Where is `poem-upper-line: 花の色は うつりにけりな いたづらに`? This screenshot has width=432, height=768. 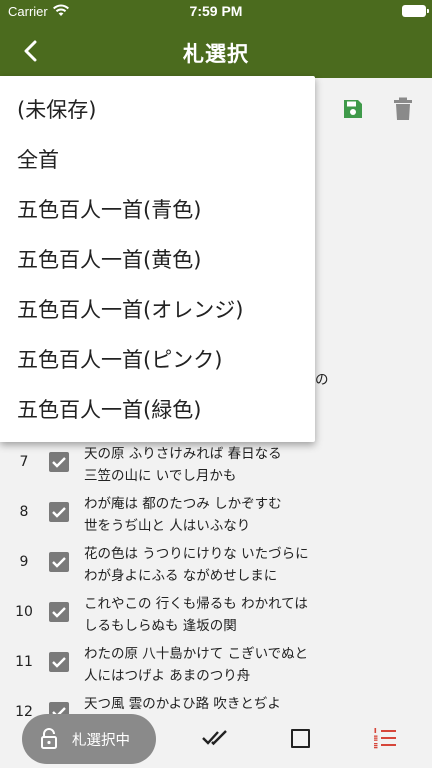
poem-upper-line: 花の色は うつりにけりな いたづらに is located at coordinates (196, 554).